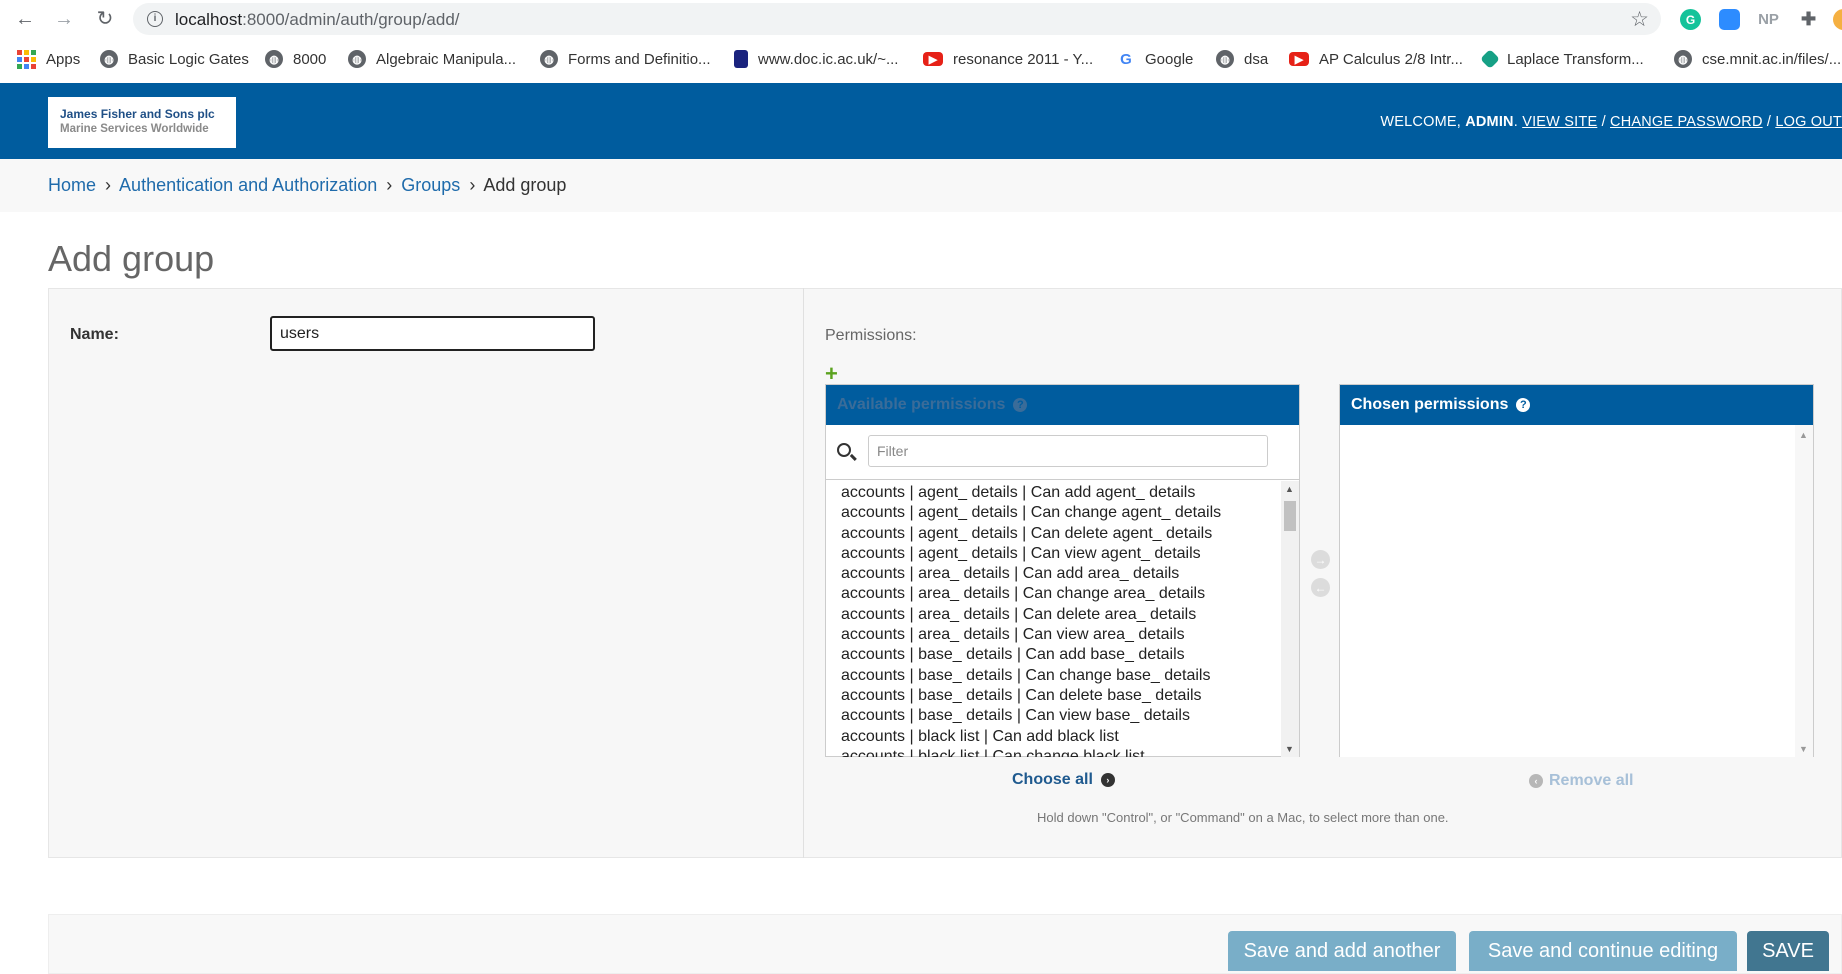 Image resolution: width=1842 pixels, height=974 pixels. Describe the element at coordinates (1342, 951) in the screenshot. I see `save-and-add-another-button: Save and add another` at that location.